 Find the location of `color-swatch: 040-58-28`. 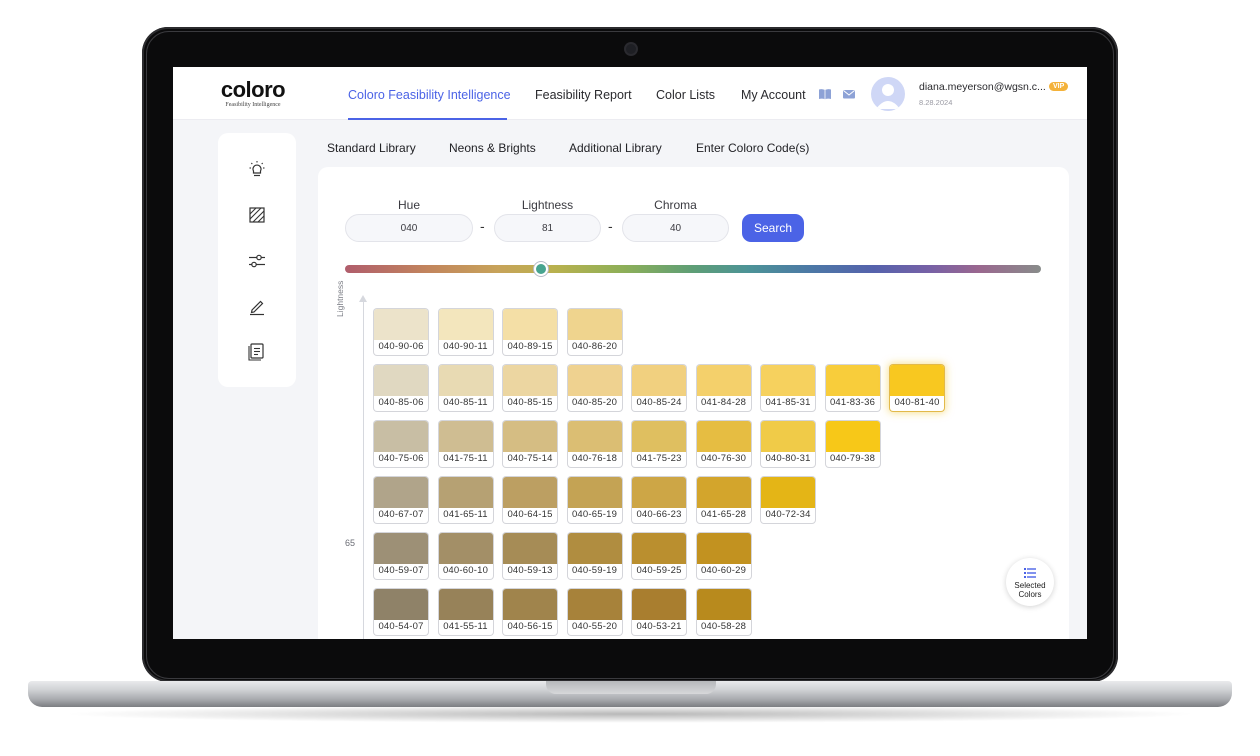

color-swatch: 040-58-28 is located at coordinates (723, 612).